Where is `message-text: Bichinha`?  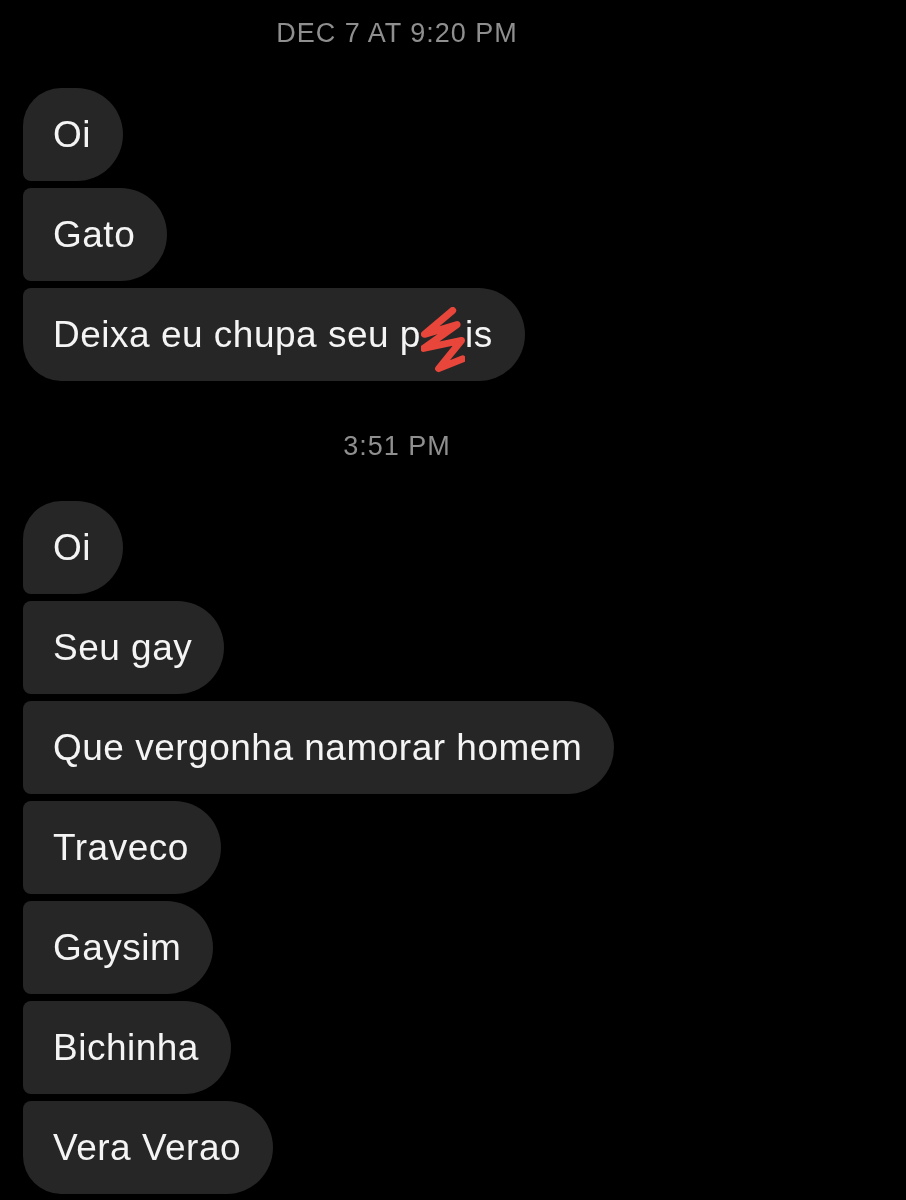 message-text: Bichinha is located at coordinates (126, 1047).